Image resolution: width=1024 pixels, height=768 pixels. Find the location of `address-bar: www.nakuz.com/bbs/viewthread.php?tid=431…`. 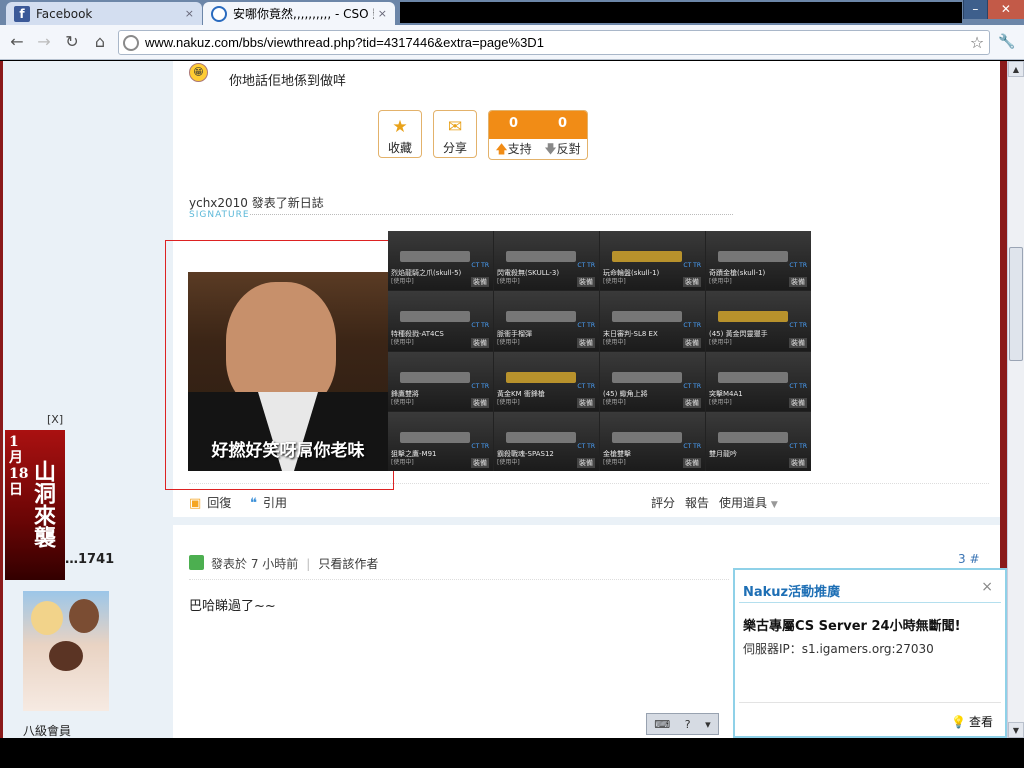

address-bar: www.nakuz.com/bbs/viewthread.php?tid=431… is located at coordinates (554, 42).